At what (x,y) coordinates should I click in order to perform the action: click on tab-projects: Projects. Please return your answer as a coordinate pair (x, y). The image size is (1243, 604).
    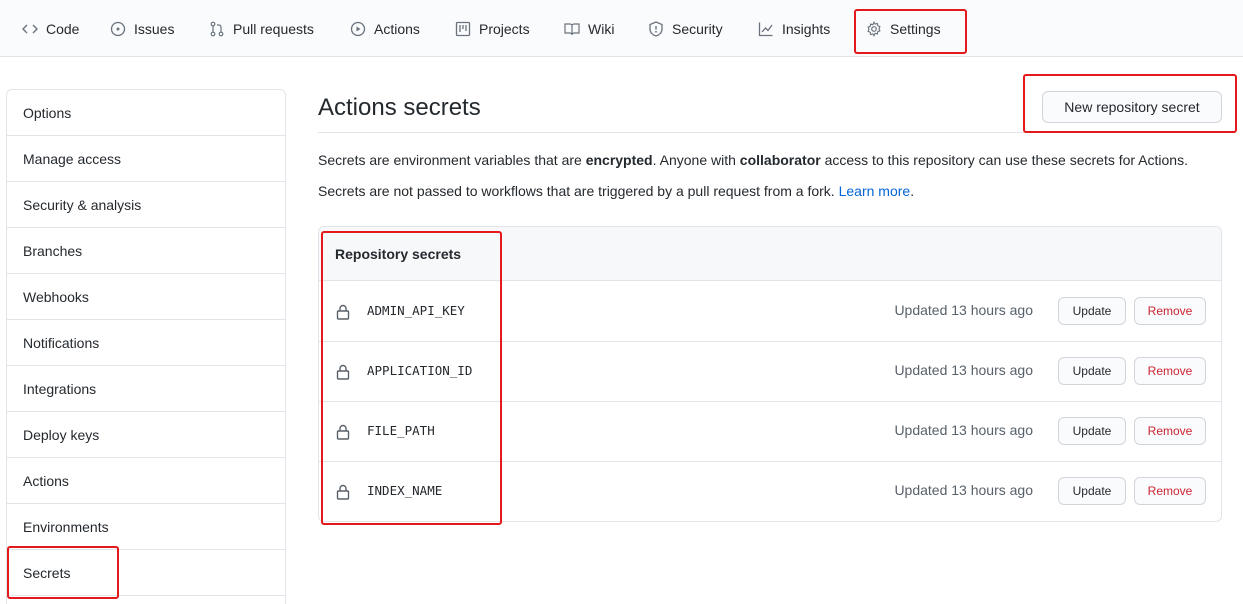
    Looking at the image, I should click on (492, 28).